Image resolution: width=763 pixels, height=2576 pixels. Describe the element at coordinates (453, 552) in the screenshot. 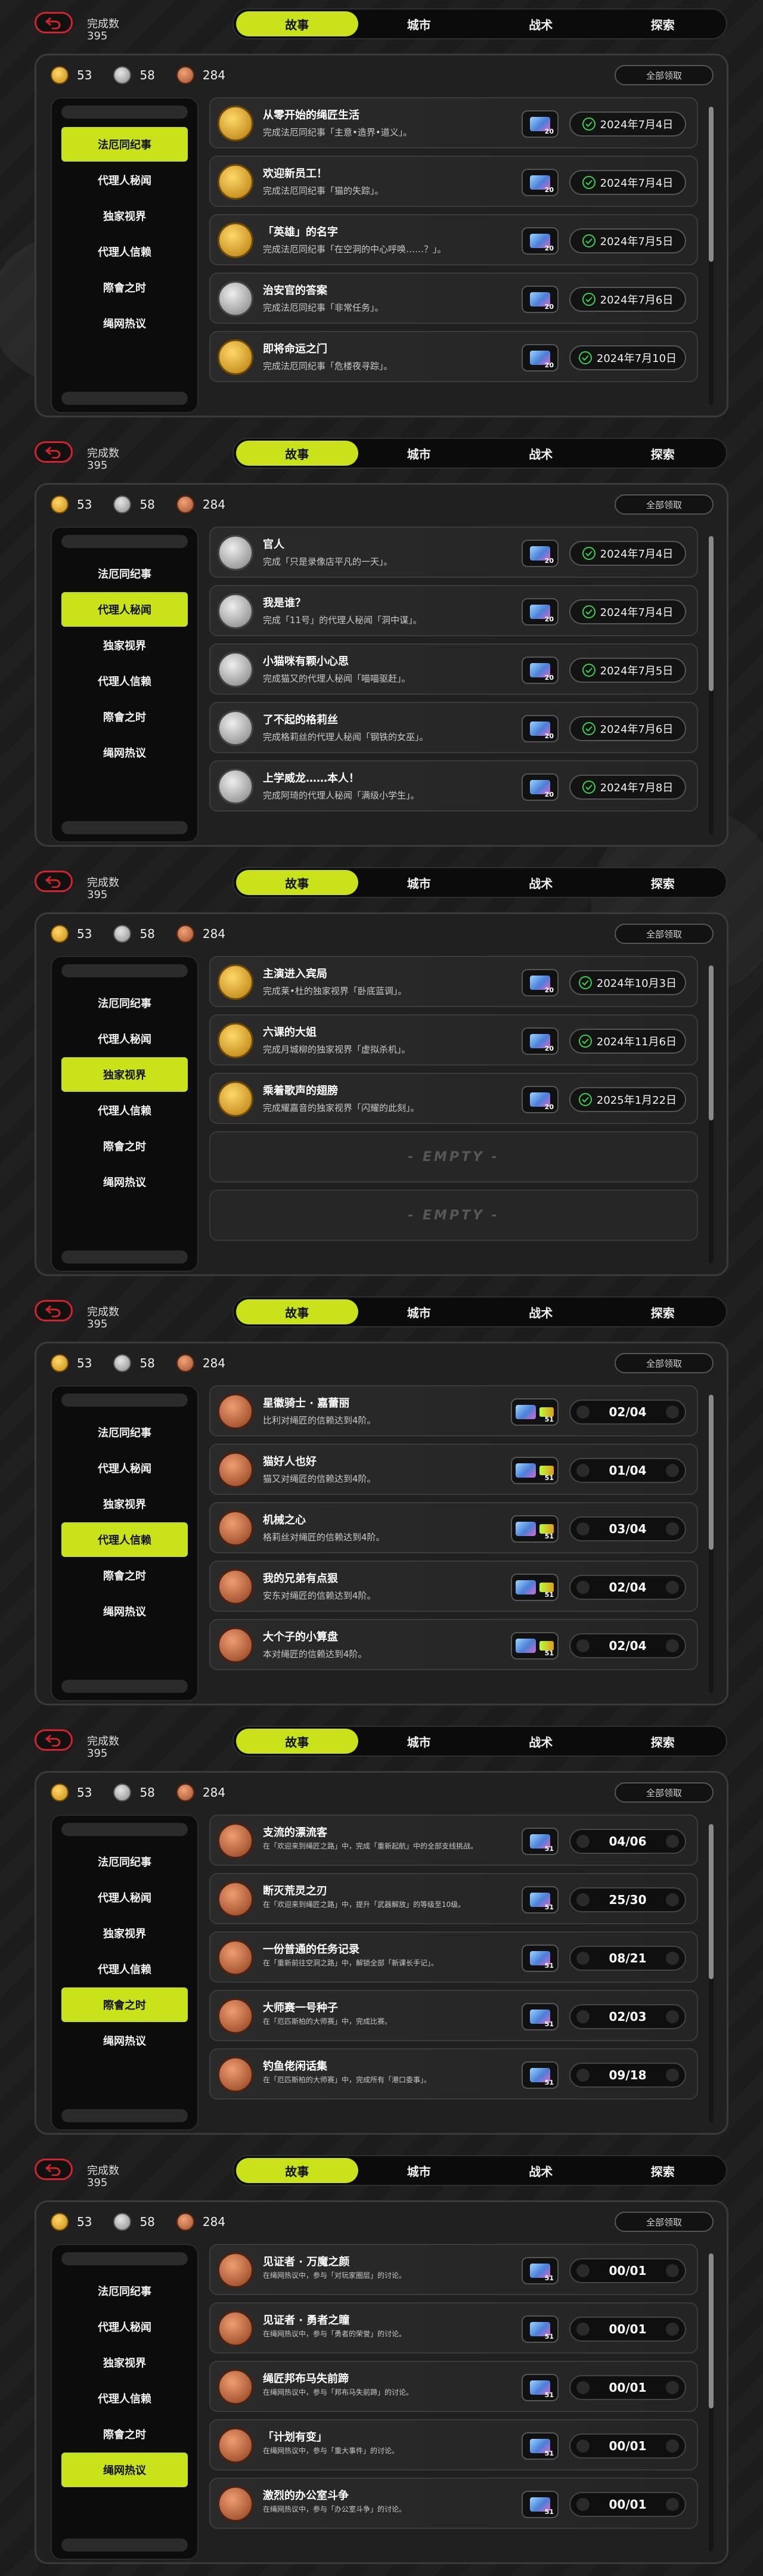

I see `achievement-row: 官人 完成「只是录像店平凡的一天」。 20 2024年7月4日` at that location.